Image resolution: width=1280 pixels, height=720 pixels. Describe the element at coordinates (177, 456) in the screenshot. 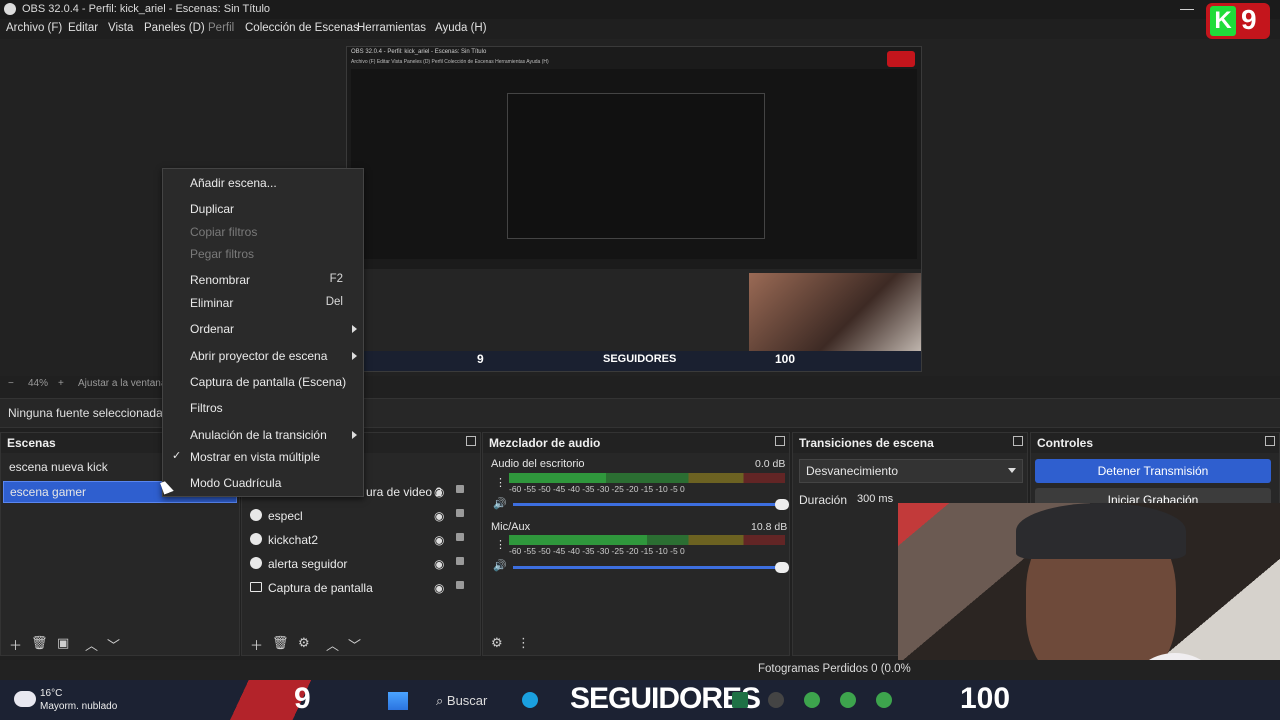

I see `check-icon: ✓` at that location.